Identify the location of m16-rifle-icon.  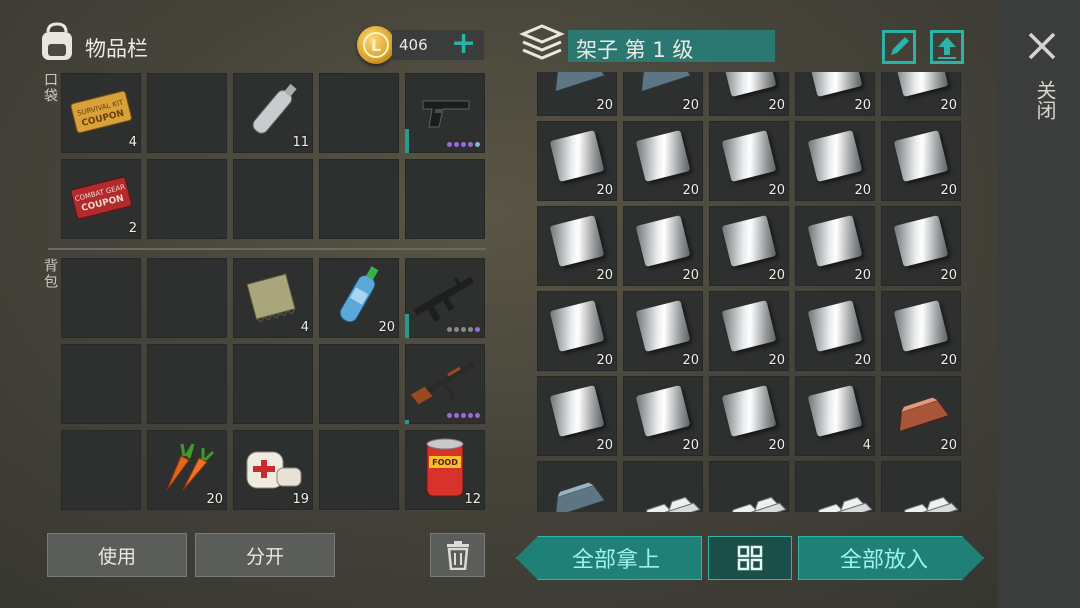
(445, 296).